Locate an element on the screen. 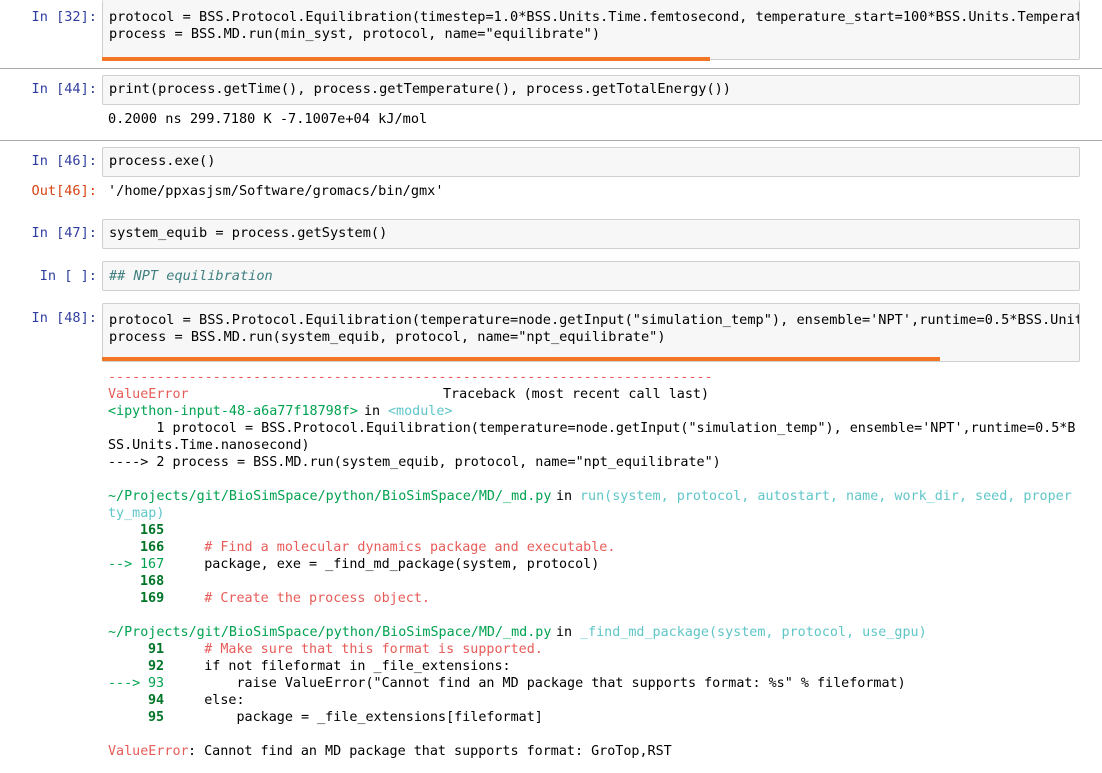 The image size is (1102, 773). error-name: ValueError is located at coordinates (148, 394).